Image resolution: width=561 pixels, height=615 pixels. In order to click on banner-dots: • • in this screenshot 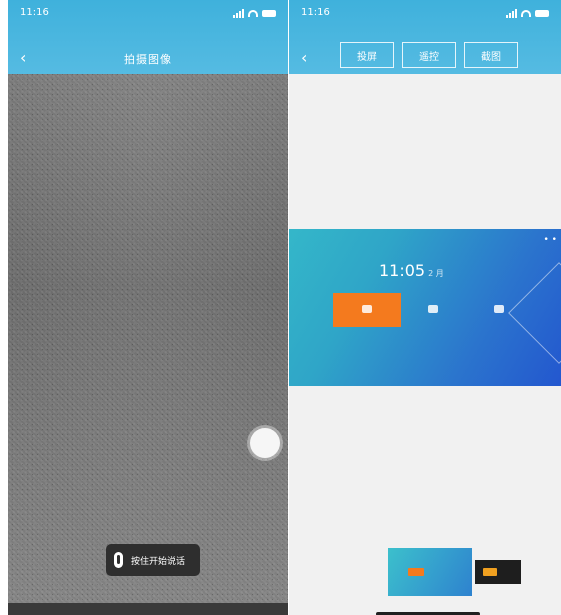, I will do `click(550, 240)`.